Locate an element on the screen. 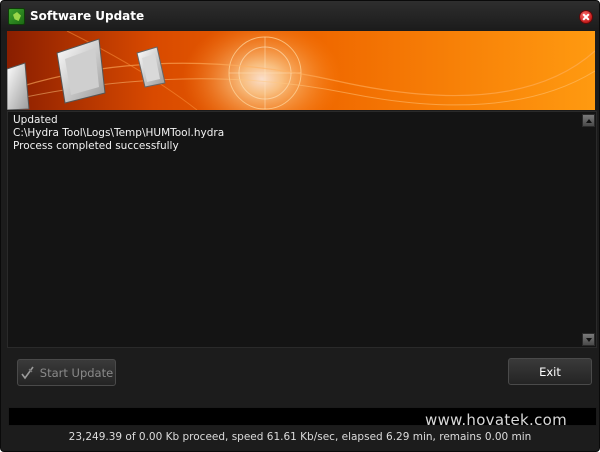 The width and height of the screenshot is (600, 452). window-title: Software Update is located at coordinates (87, 16).